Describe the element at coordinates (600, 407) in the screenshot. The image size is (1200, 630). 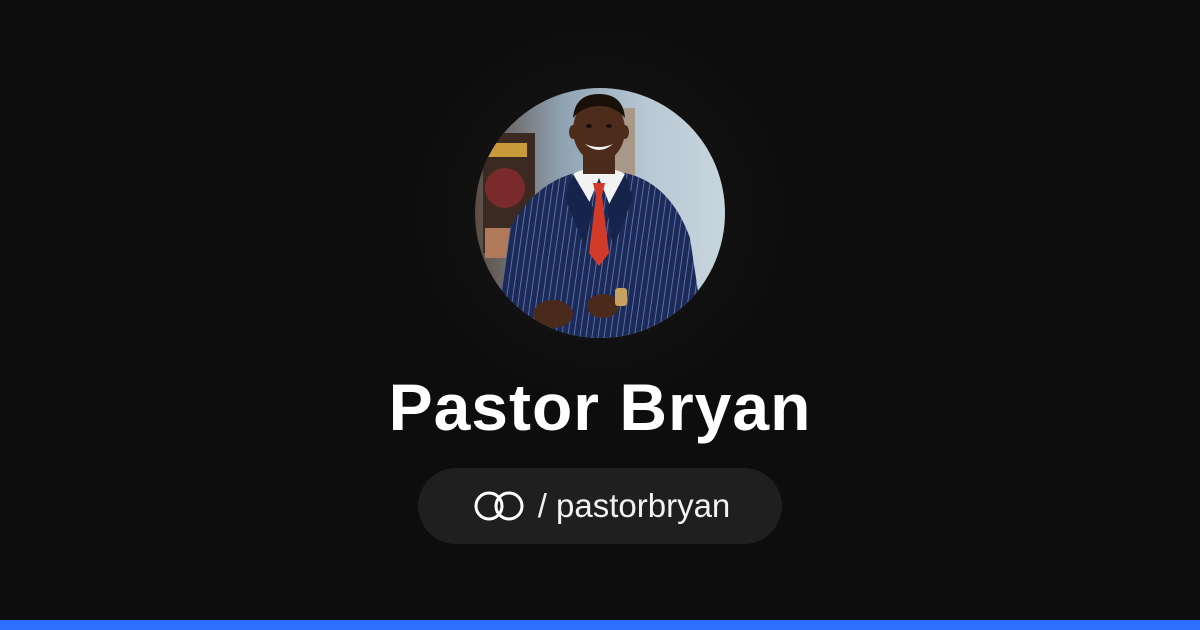
I see `profile-name: Pastor Bryan` at that location.